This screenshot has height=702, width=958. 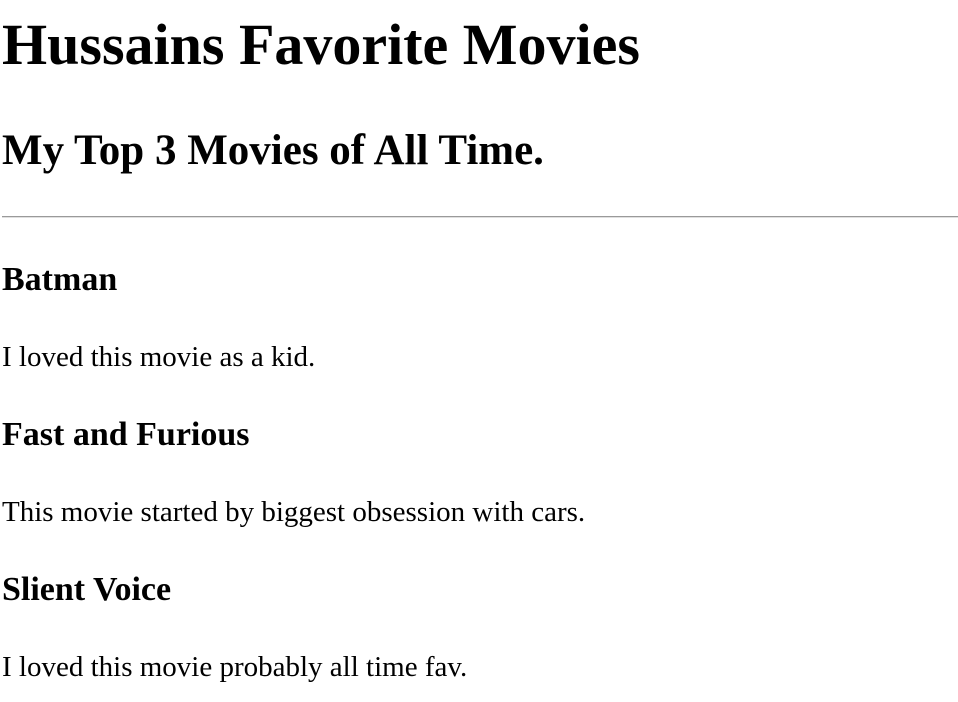 What do you see at coordinates (87, 589) in the screenshot?
I see `movie-title: Slient Voice` at bounding box center [87, 589].